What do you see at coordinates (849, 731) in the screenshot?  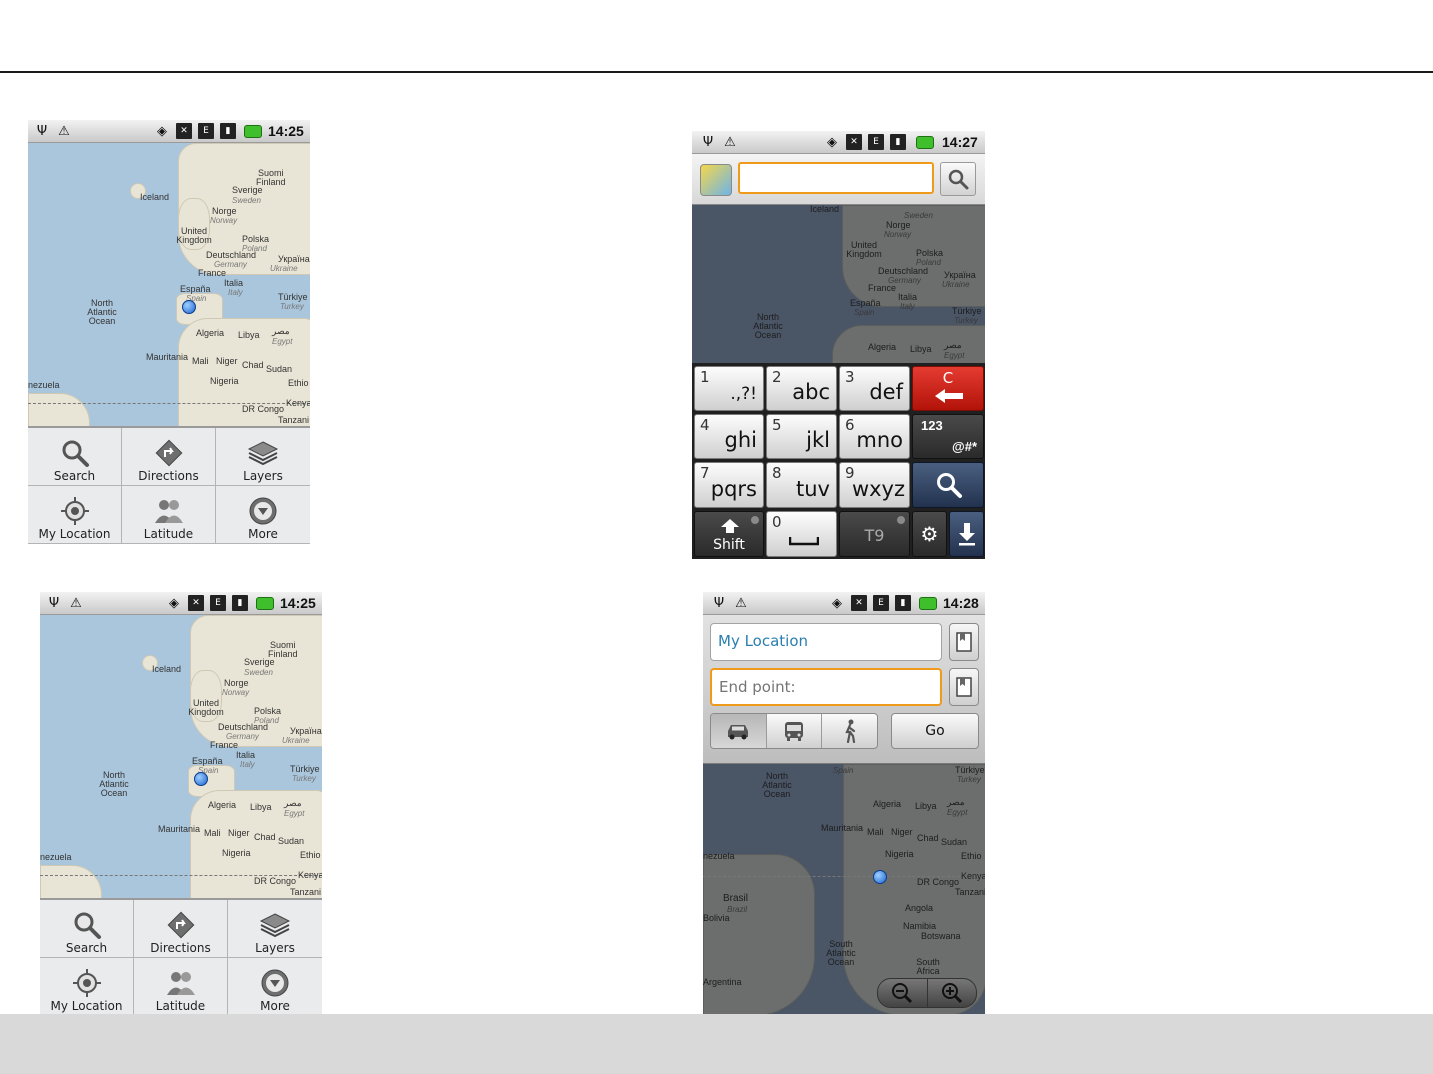 I see `mode-walking-button` at bounding box center [849, 731].